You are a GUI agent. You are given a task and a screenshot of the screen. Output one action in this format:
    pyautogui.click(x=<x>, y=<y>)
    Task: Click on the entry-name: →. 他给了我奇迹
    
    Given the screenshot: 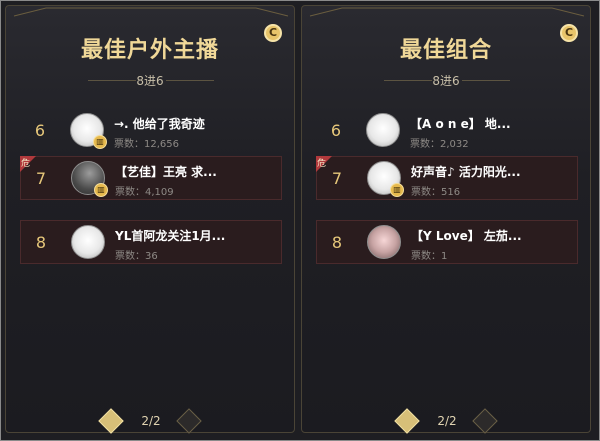 What is the action you would take?
    pyautogui.click(x=194, y=123)
    